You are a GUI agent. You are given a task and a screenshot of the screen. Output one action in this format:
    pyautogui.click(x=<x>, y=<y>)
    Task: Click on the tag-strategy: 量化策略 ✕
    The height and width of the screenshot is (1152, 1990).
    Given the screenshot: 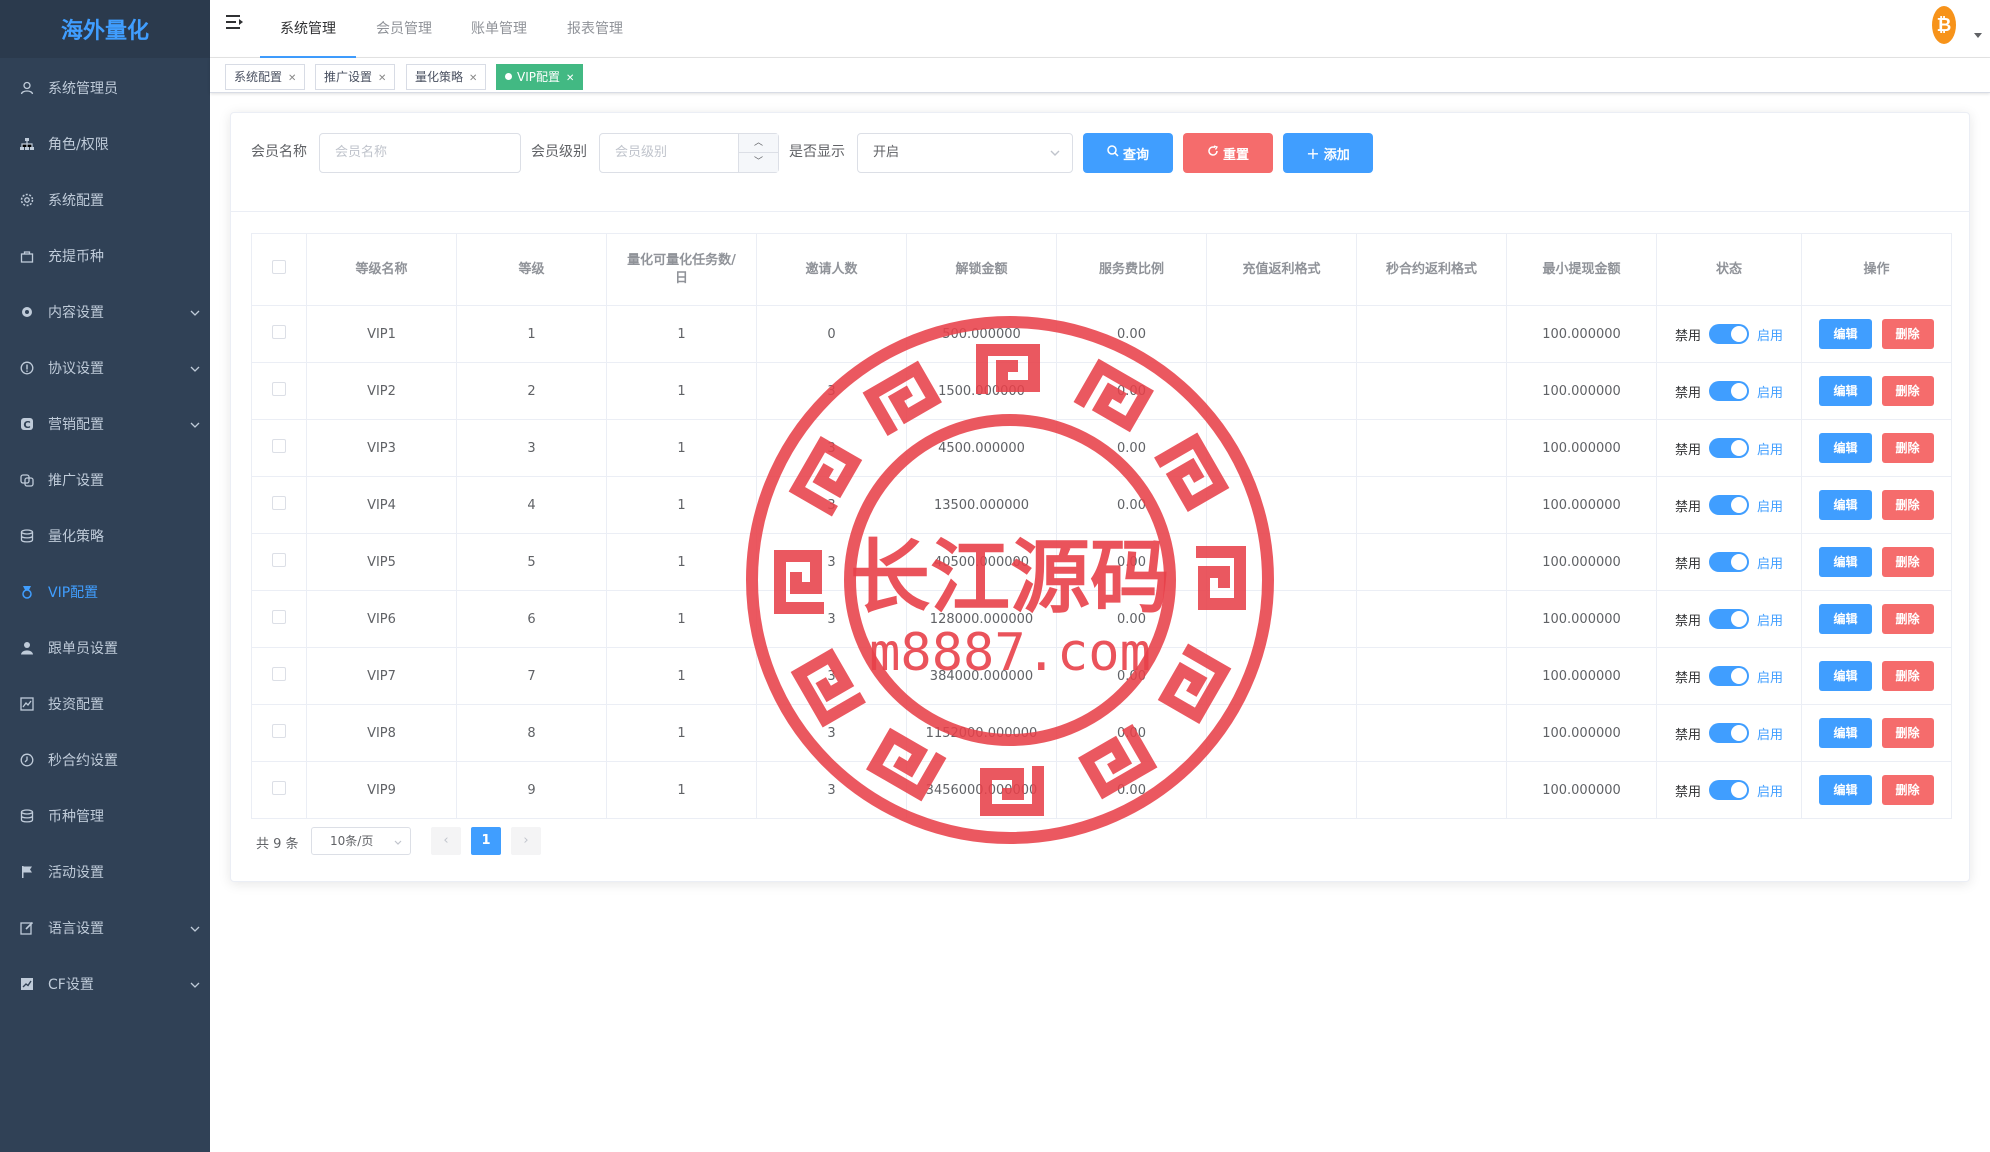 What is the action you would take?
    pyautogui.click(x=446, y=77)
    